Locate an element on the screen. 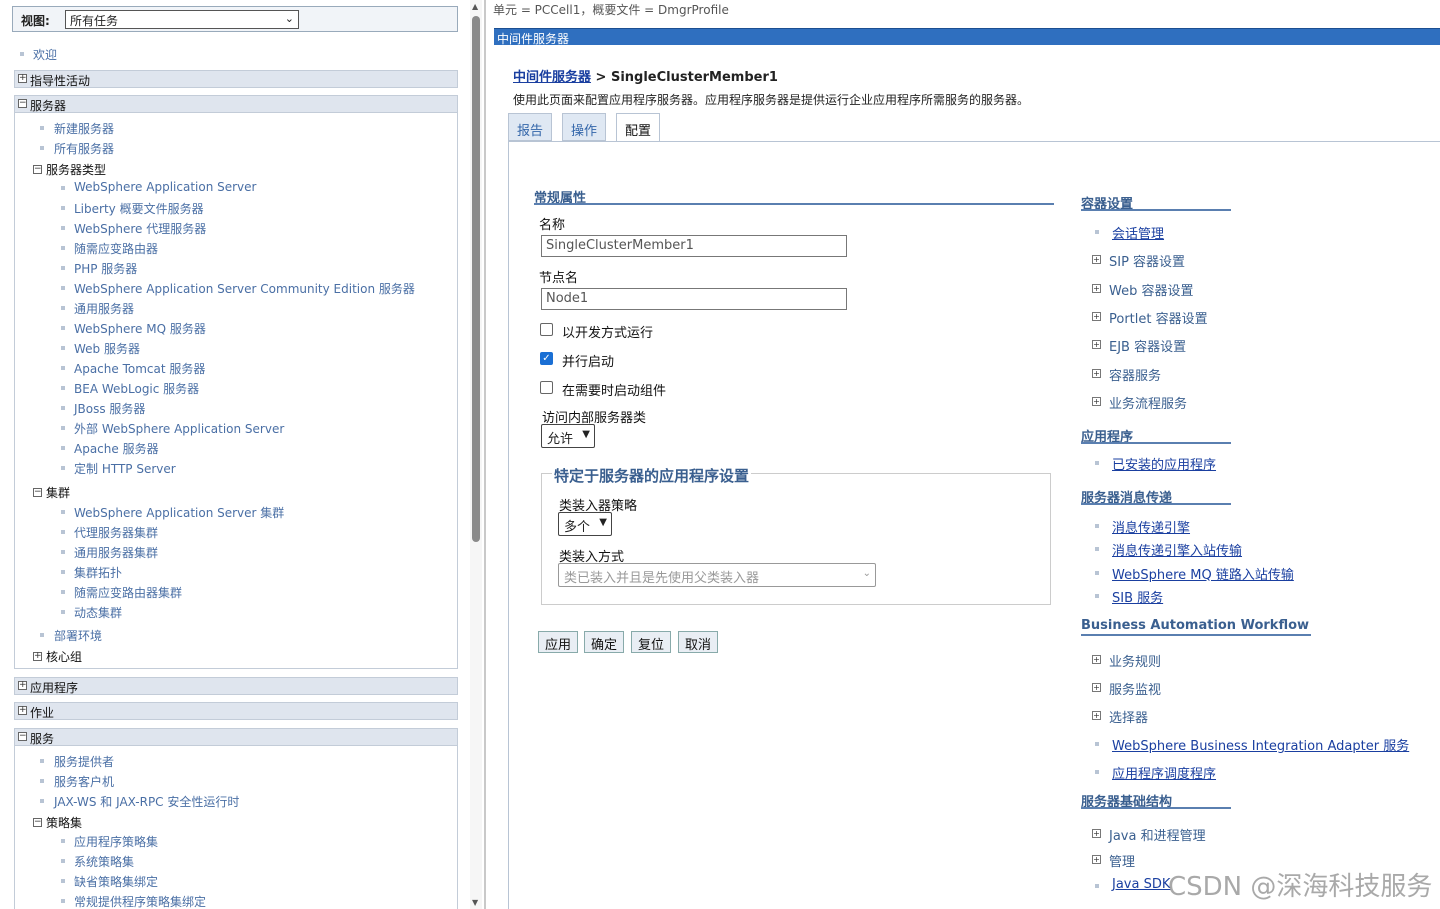 The width and height of the screenshot is (1440, 909). messaging-item: SIB 服务 is located at coordinates (1137, 596).